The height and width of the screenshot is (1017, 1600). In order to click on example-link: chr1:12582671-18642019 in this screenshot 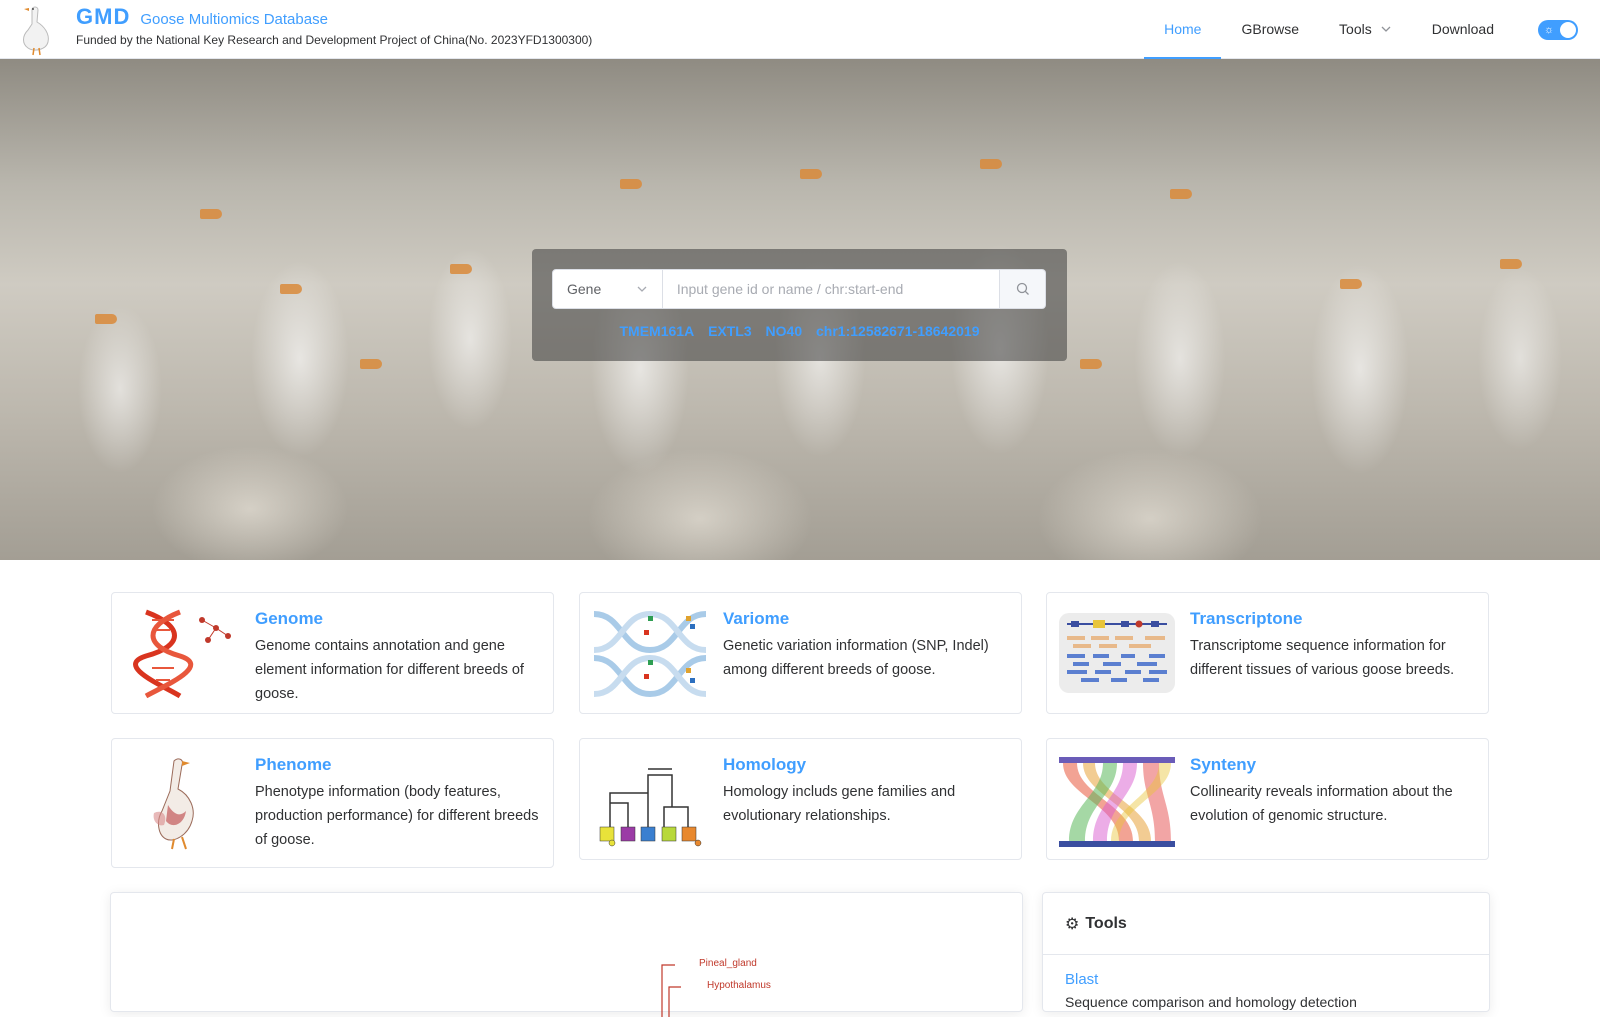, I will do `click(897, 331)`.